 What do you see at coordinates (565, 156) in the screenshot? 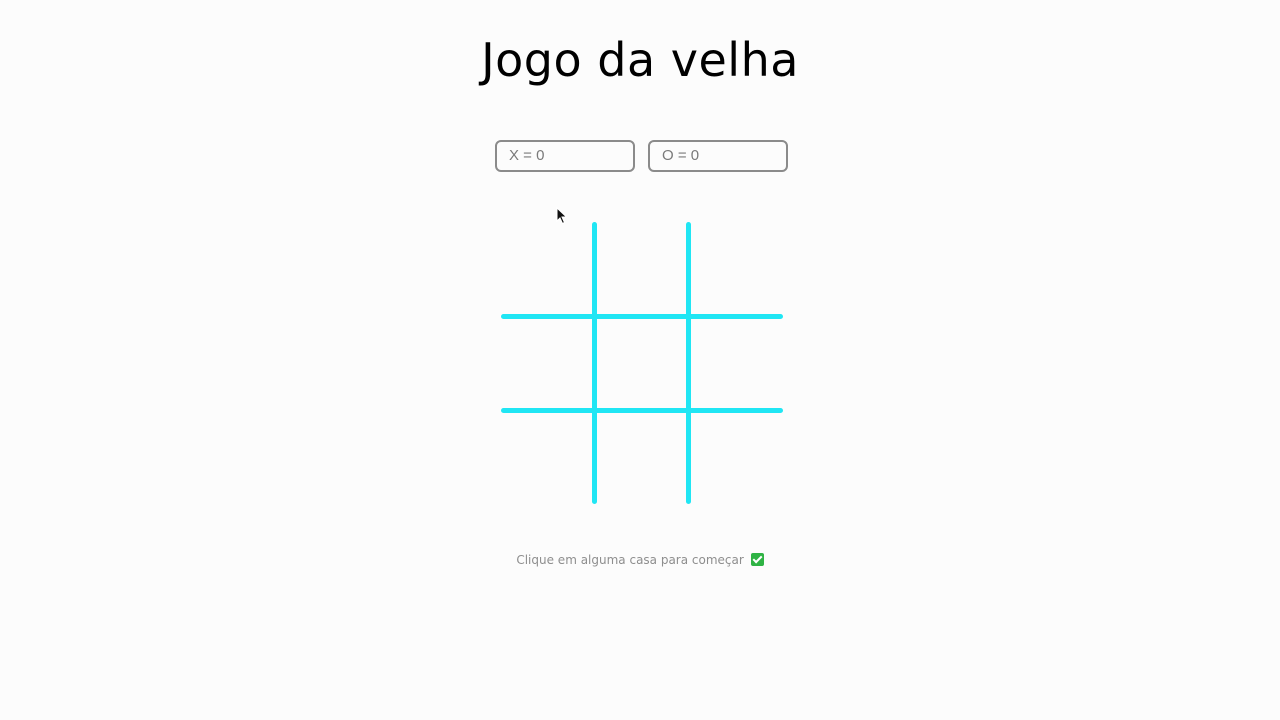
I see `score-x-field: X = 0` at bounding box center [565, 156].